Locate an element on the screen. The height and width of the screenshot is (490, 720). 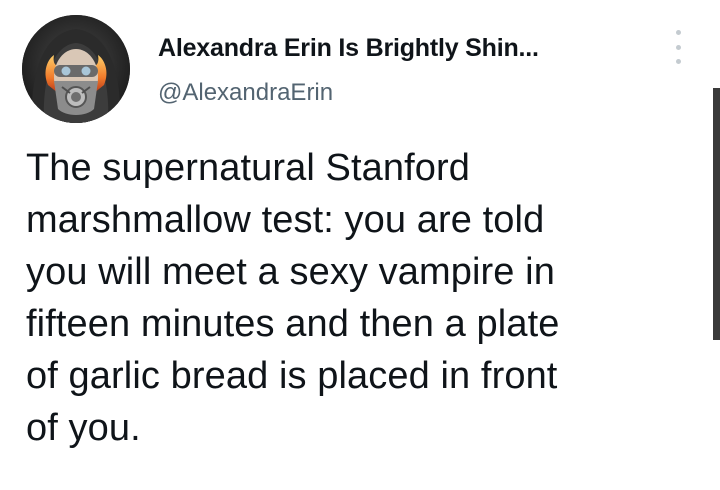
author-handle: @AlexandraErin is located at coordinates (245, 93).